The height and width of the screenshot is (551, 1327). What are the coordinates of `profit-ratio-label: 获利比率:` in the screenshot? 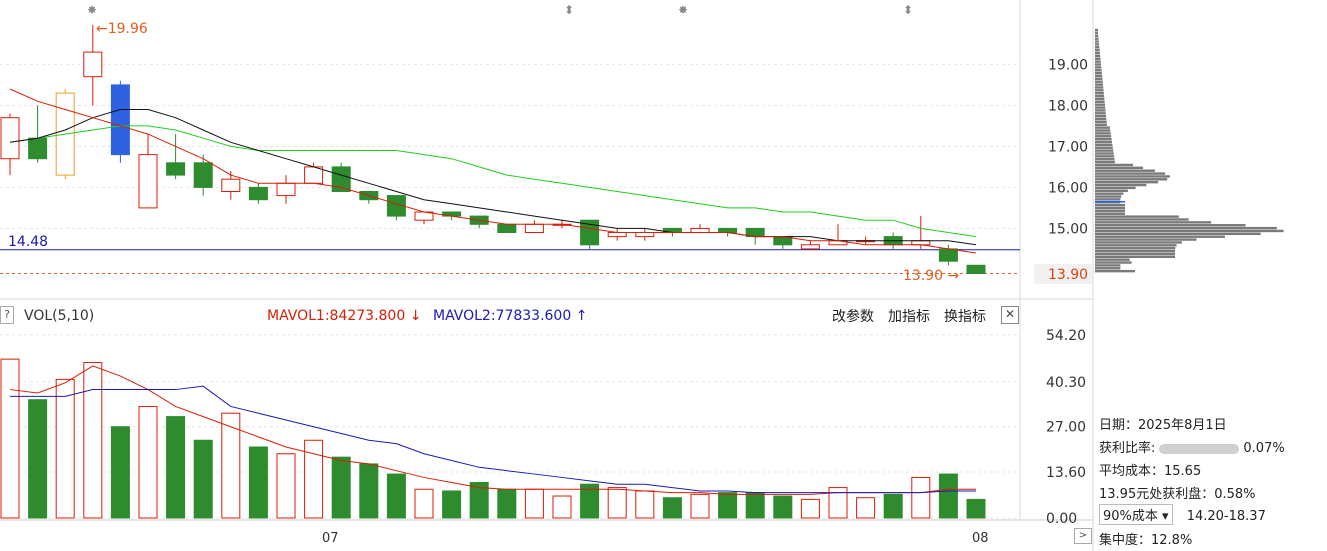 It's located at (1127, 448).